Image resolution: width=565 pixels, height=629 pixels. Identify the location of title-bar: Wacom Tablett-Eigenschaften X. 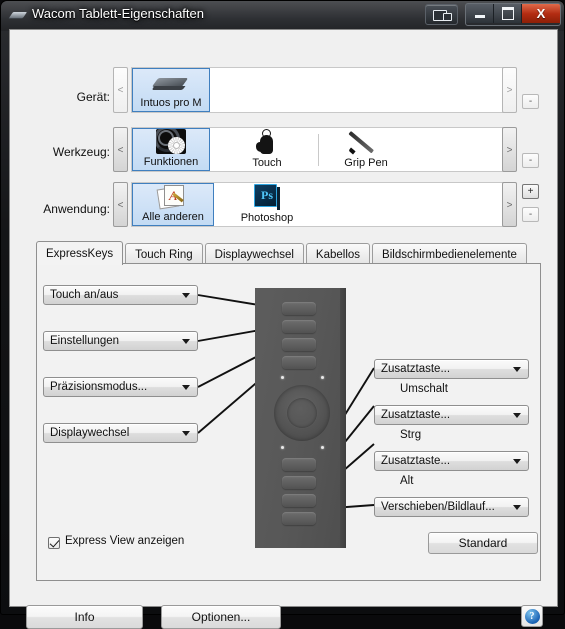
(283, 15).